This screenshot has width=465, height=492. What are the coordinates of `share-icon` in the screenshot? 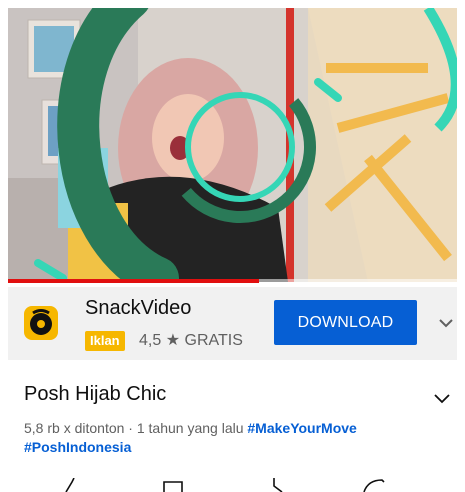 It's located at (373, 485).